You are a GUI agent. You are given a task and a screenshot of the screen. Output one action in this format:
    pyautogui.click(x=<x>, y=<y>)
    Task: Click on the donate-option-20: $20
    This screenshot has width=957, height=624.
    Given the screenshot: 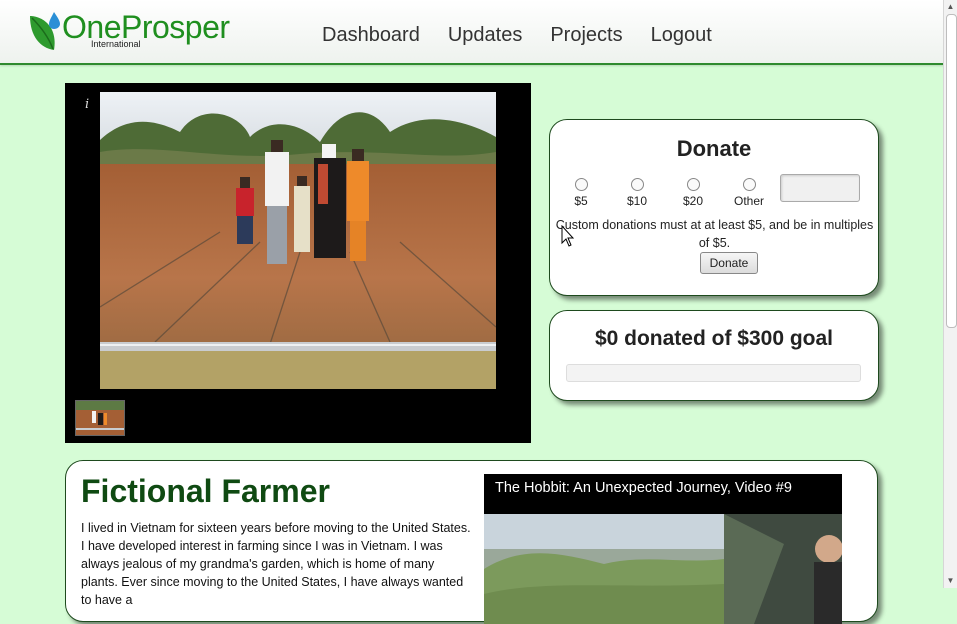 What is the action you would take?
    pyautogui.click(x=693, y=193)
    